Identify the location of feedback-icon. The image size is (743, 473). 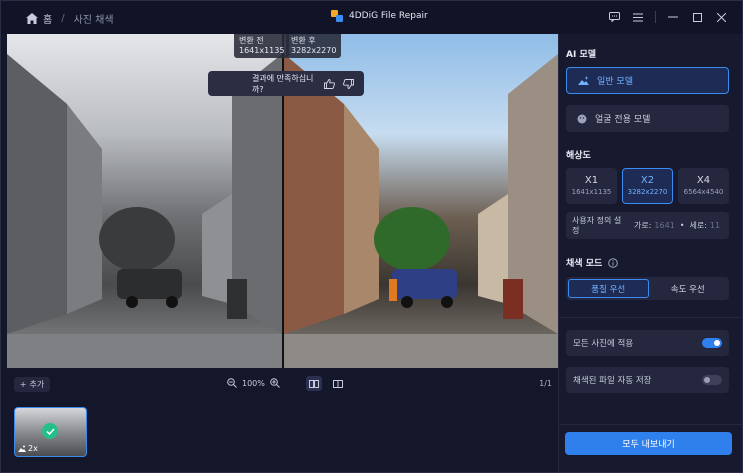
(614, 17).